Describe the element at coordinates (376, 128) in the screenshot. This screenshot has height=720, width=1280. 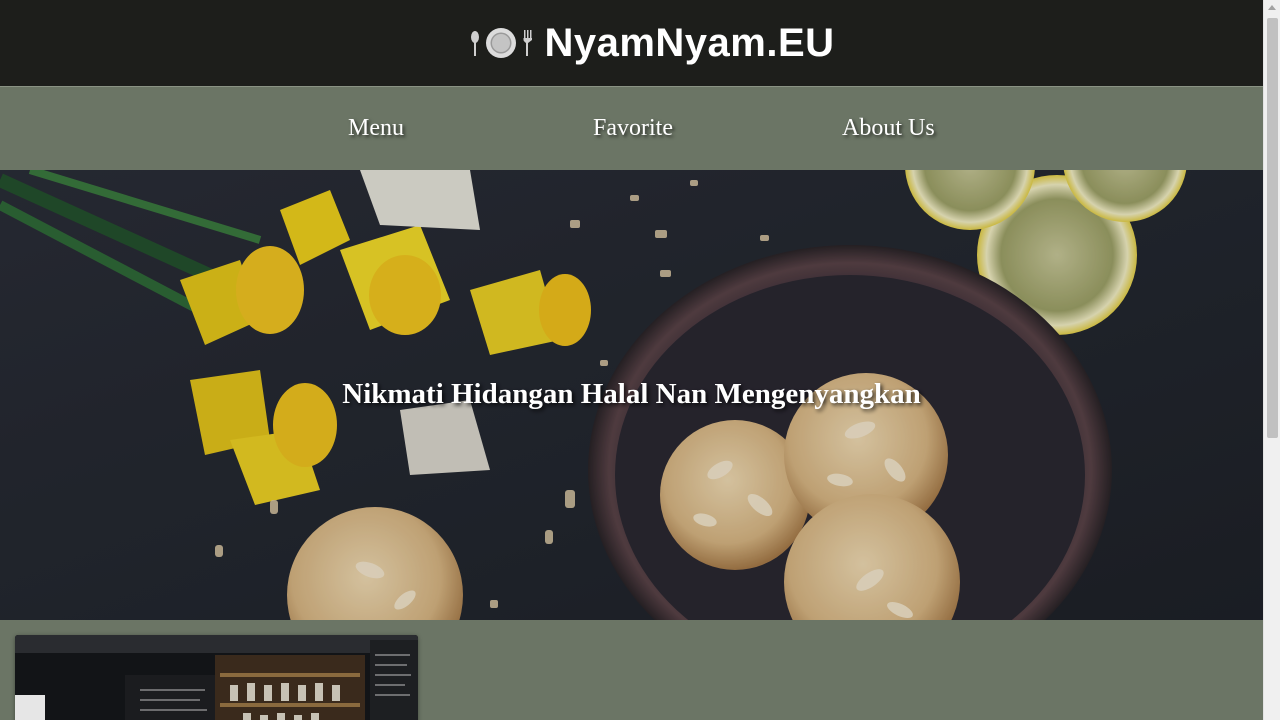
I see `nav-item-menu: Menu` at that location.